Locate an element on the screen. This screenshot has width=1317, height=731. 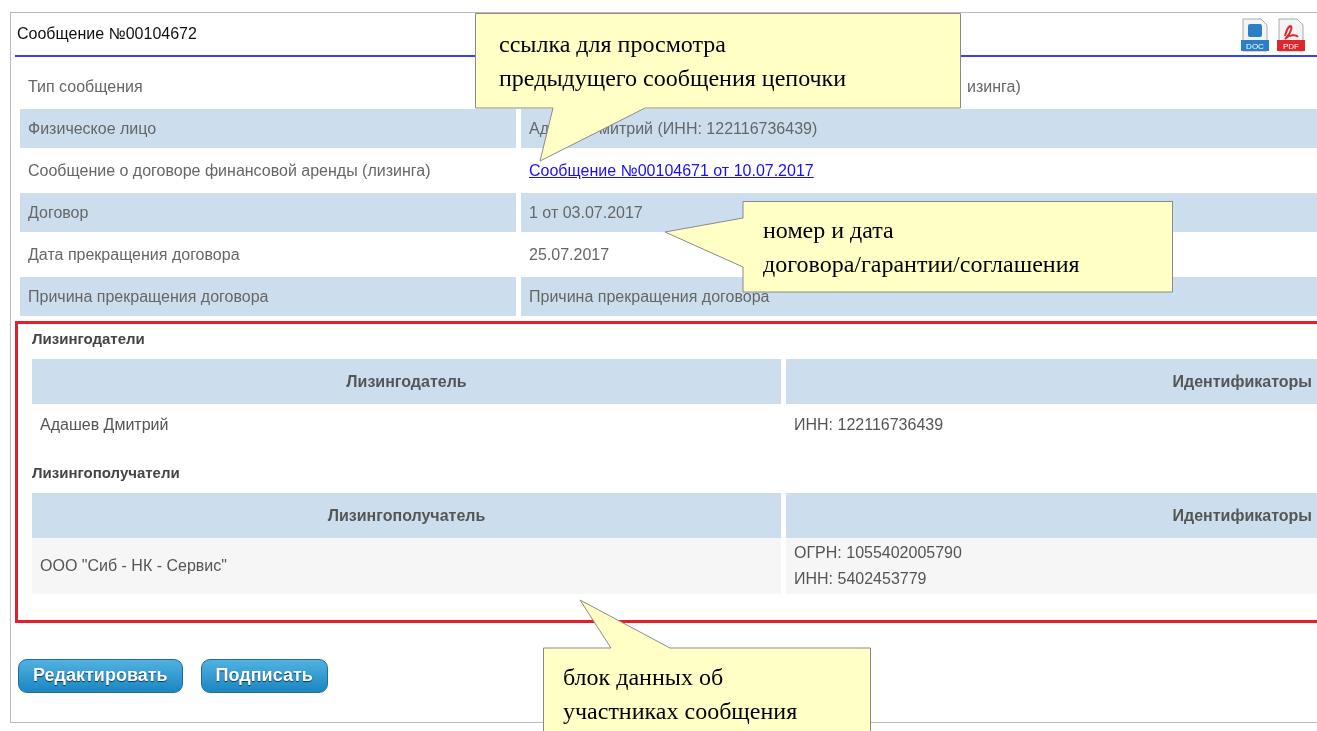
edit-button: Редактировать is located at coordinates (100, 676).